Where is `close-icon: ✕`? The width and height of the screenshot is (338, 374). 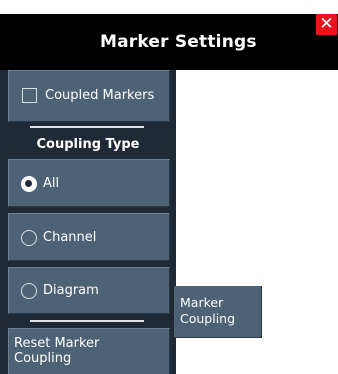
close-icon: ✕ is located at coordinates (326, 24).